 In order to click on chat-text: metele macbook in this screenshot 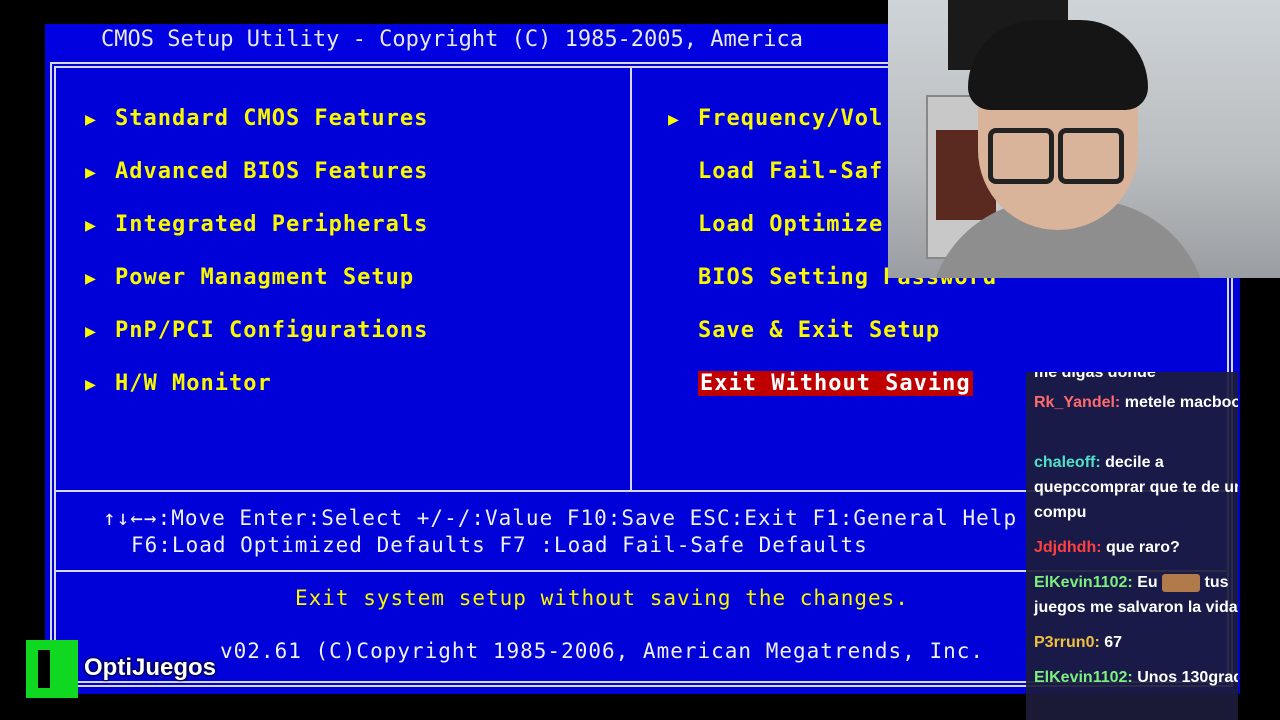, I will do `click(1181, 402)`.